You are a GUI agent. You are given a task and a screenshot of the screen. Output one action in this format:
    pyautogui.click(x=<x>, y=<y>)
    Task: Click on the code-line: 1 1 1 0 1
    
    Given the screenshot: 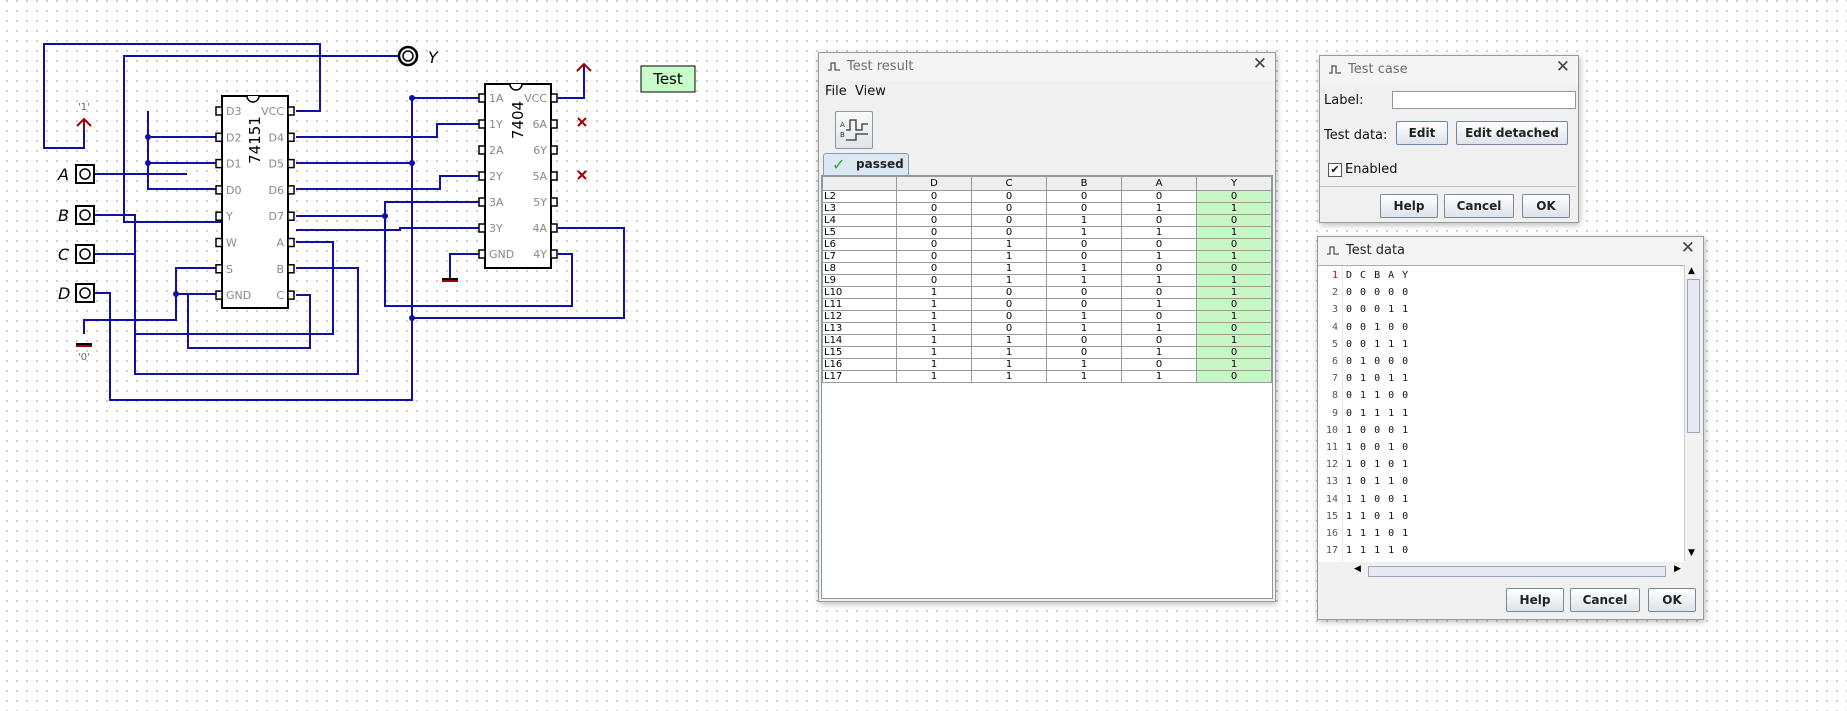 What is the action you would take?
    pyautogui.click(x=1377, y=533)
    